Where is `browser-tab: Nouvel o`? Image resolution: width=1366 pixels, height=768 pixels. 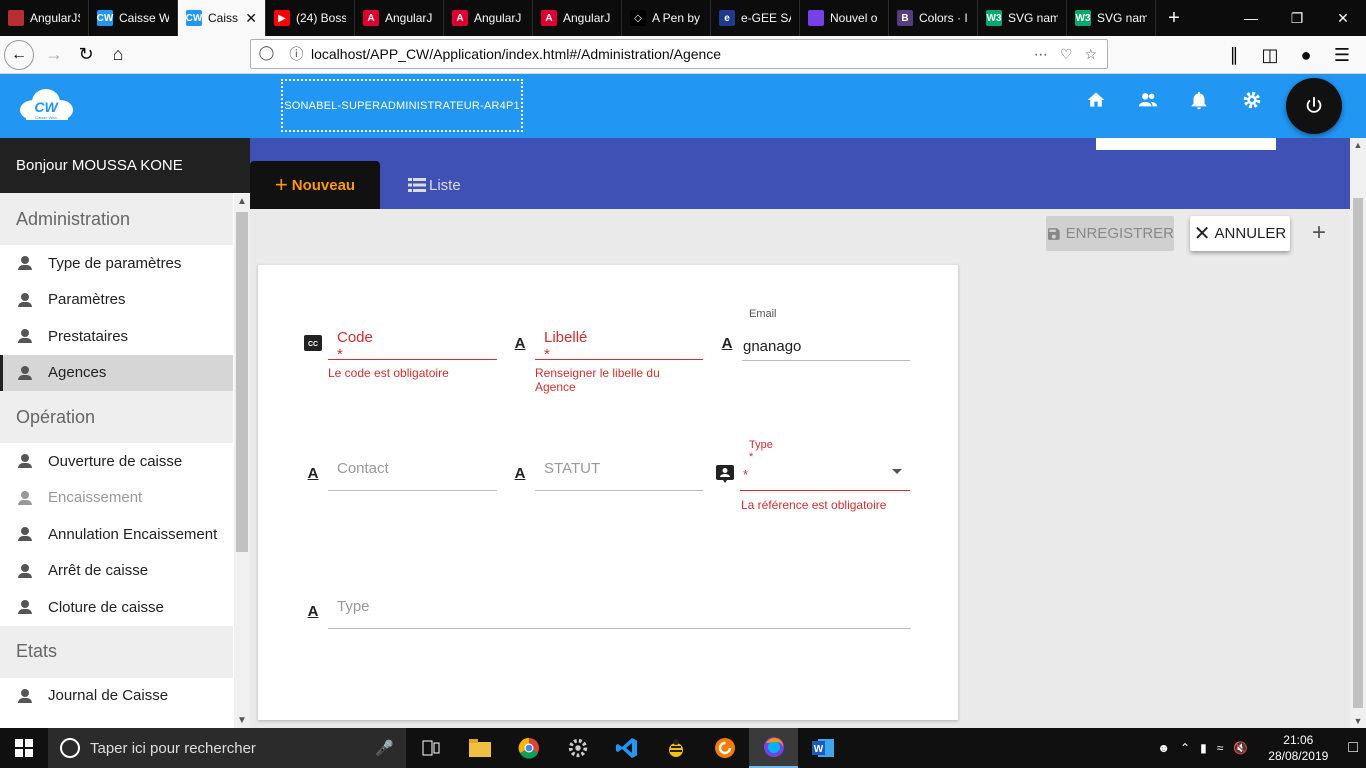
browser-tab: Nouvel o is located at coordinates (844, 18).